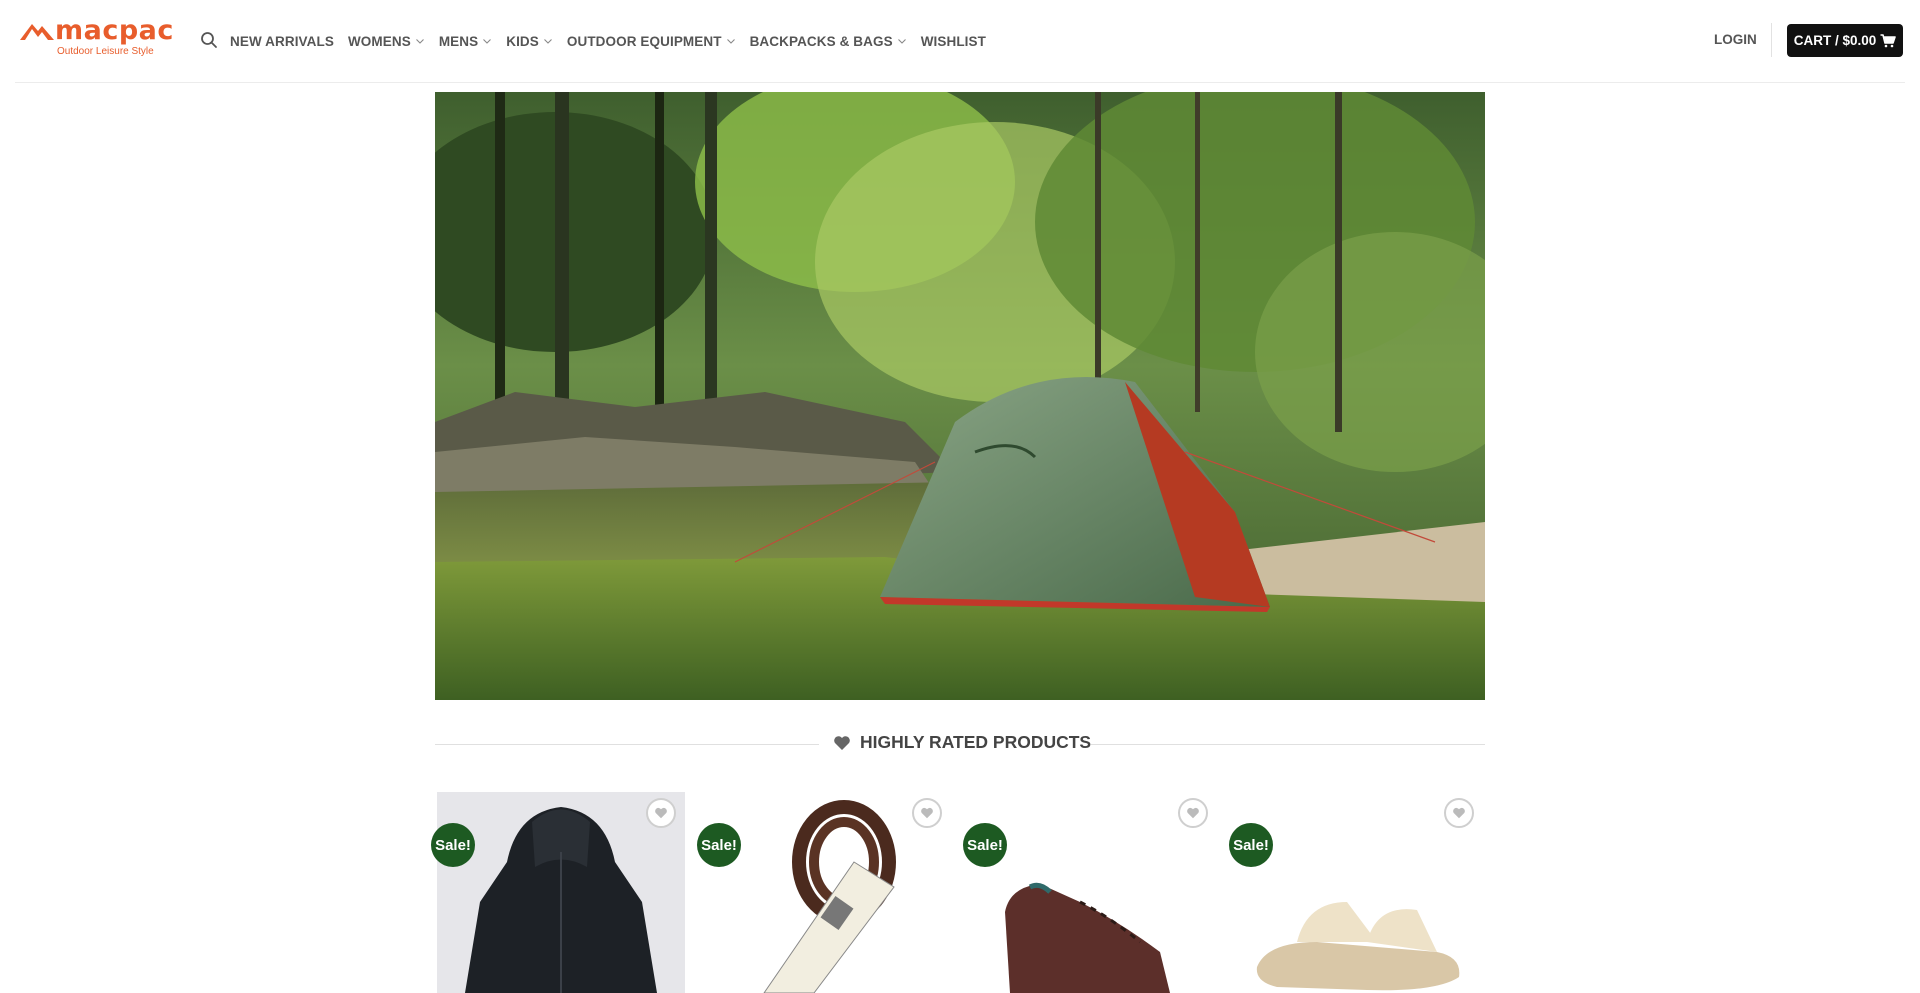  Describe the element at coordinates (209, 40) in the screenshot. I see `search-icon` at that location.